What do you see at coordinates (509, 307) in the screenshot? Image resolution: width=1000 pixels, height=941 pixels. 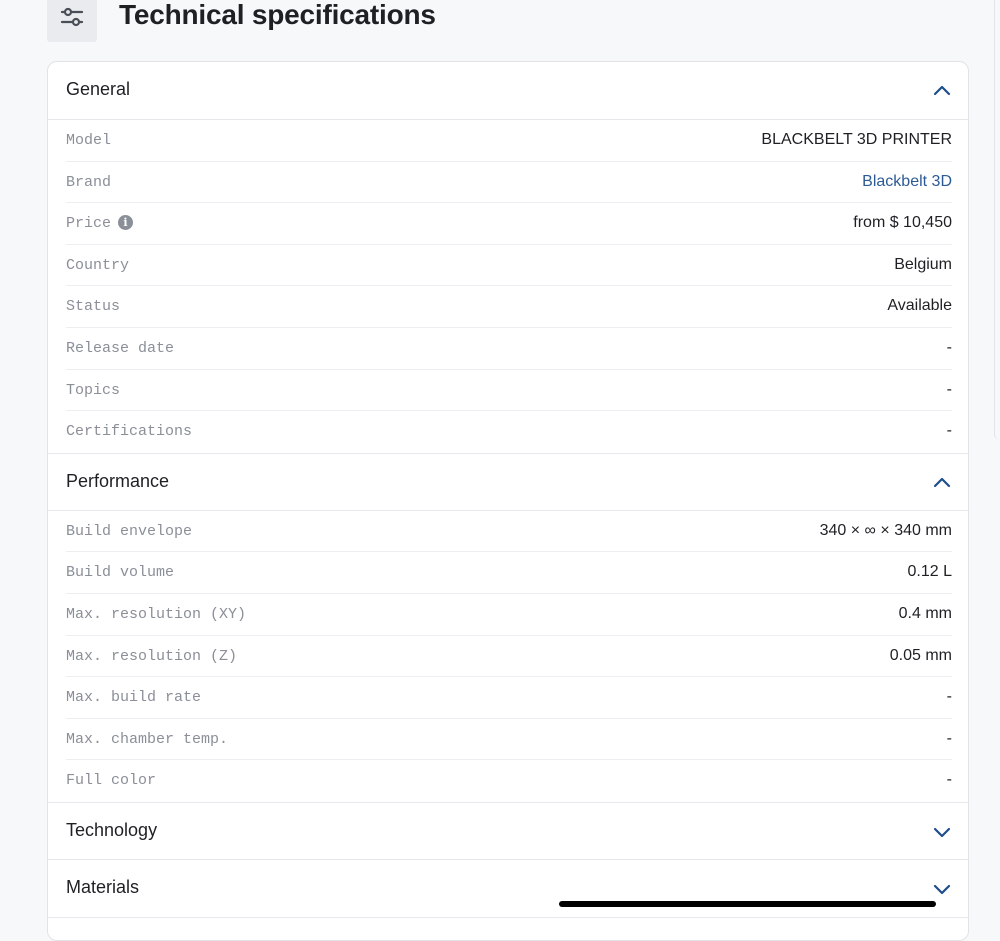 I see `spec-row-status: Status Available` at bounding box center [509, 307].